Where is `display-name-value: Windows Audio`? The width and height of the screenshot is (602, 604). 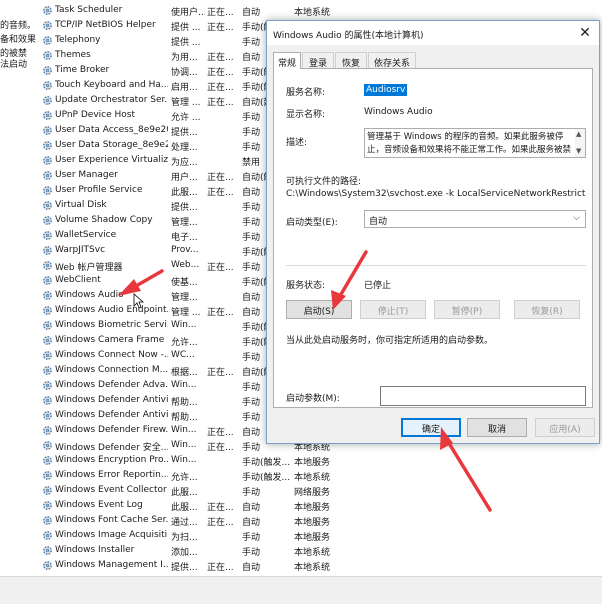 display-name-value: Windows Audio is located at coordinates (398, 112).